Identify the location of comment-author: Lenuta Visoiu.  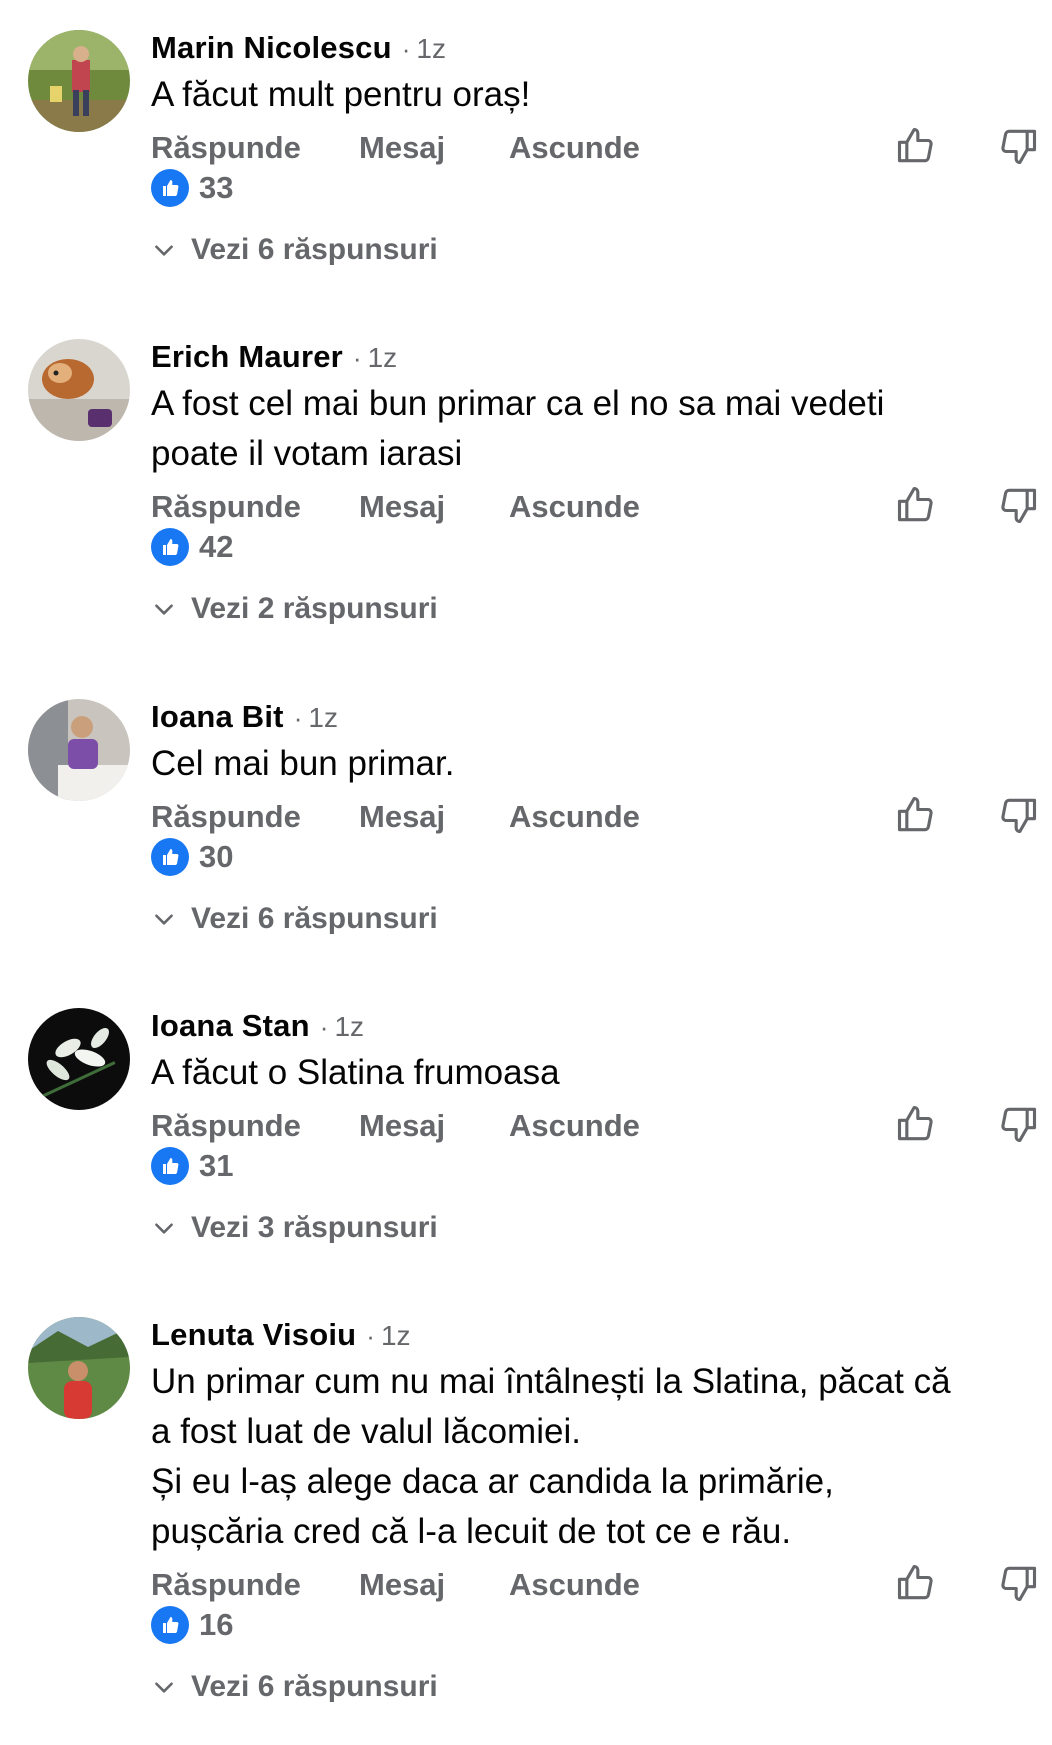
(253, 1335).